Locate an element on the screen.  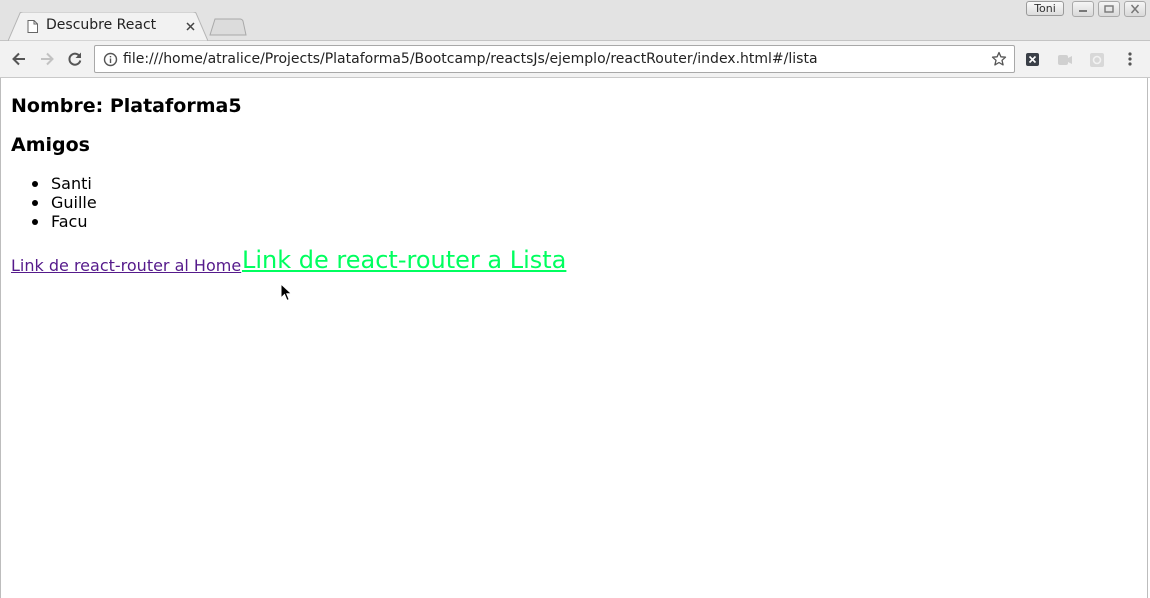
extension-x-icon is located at coordinates (1033, 60).